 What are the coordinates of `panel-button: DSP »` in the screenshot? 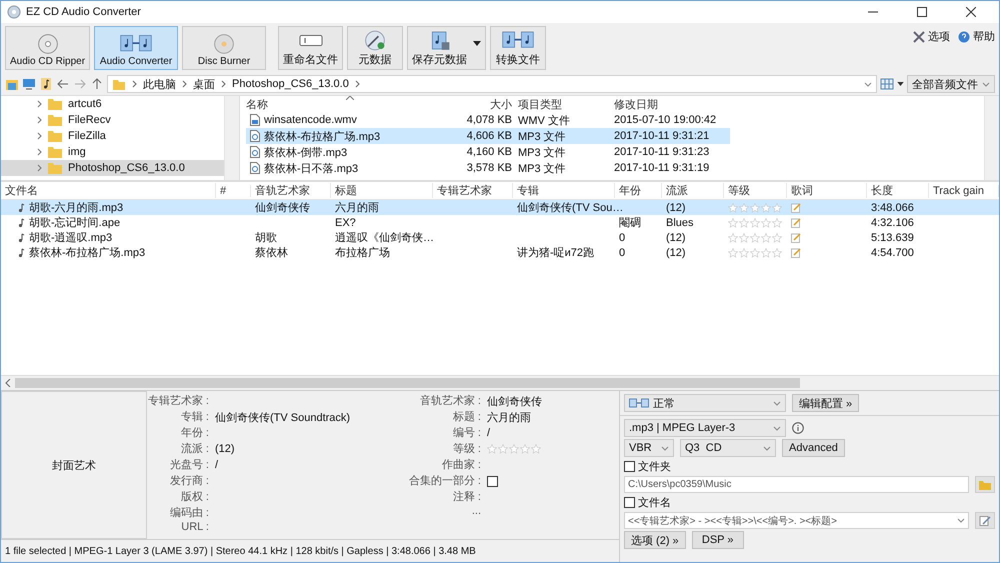 It's located at (718, 540).